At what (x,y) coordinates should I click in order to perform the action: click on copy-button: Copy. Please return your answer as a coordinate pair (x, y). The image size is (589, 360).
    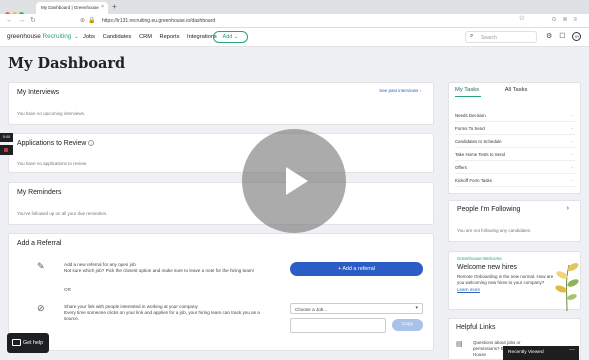
    Looking at the image, I should click on (407, 325).